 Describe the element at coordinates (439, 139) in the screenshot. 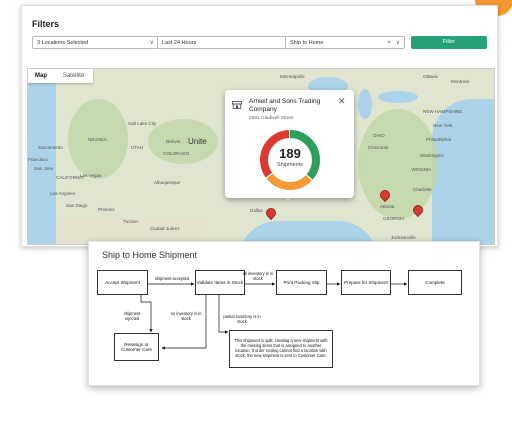

I see `map-label: Philadelphia` at that location.